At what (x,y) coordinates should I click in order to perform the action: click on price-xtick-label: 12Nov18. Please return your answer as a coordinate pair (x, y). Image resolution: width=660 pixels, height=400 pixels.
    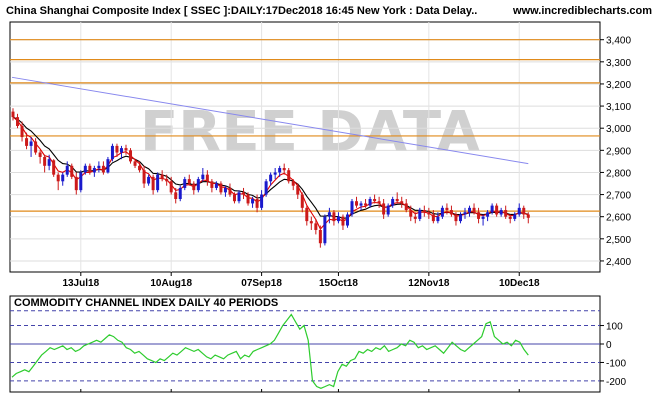
    Looking at the image, I should click on (429, 283).